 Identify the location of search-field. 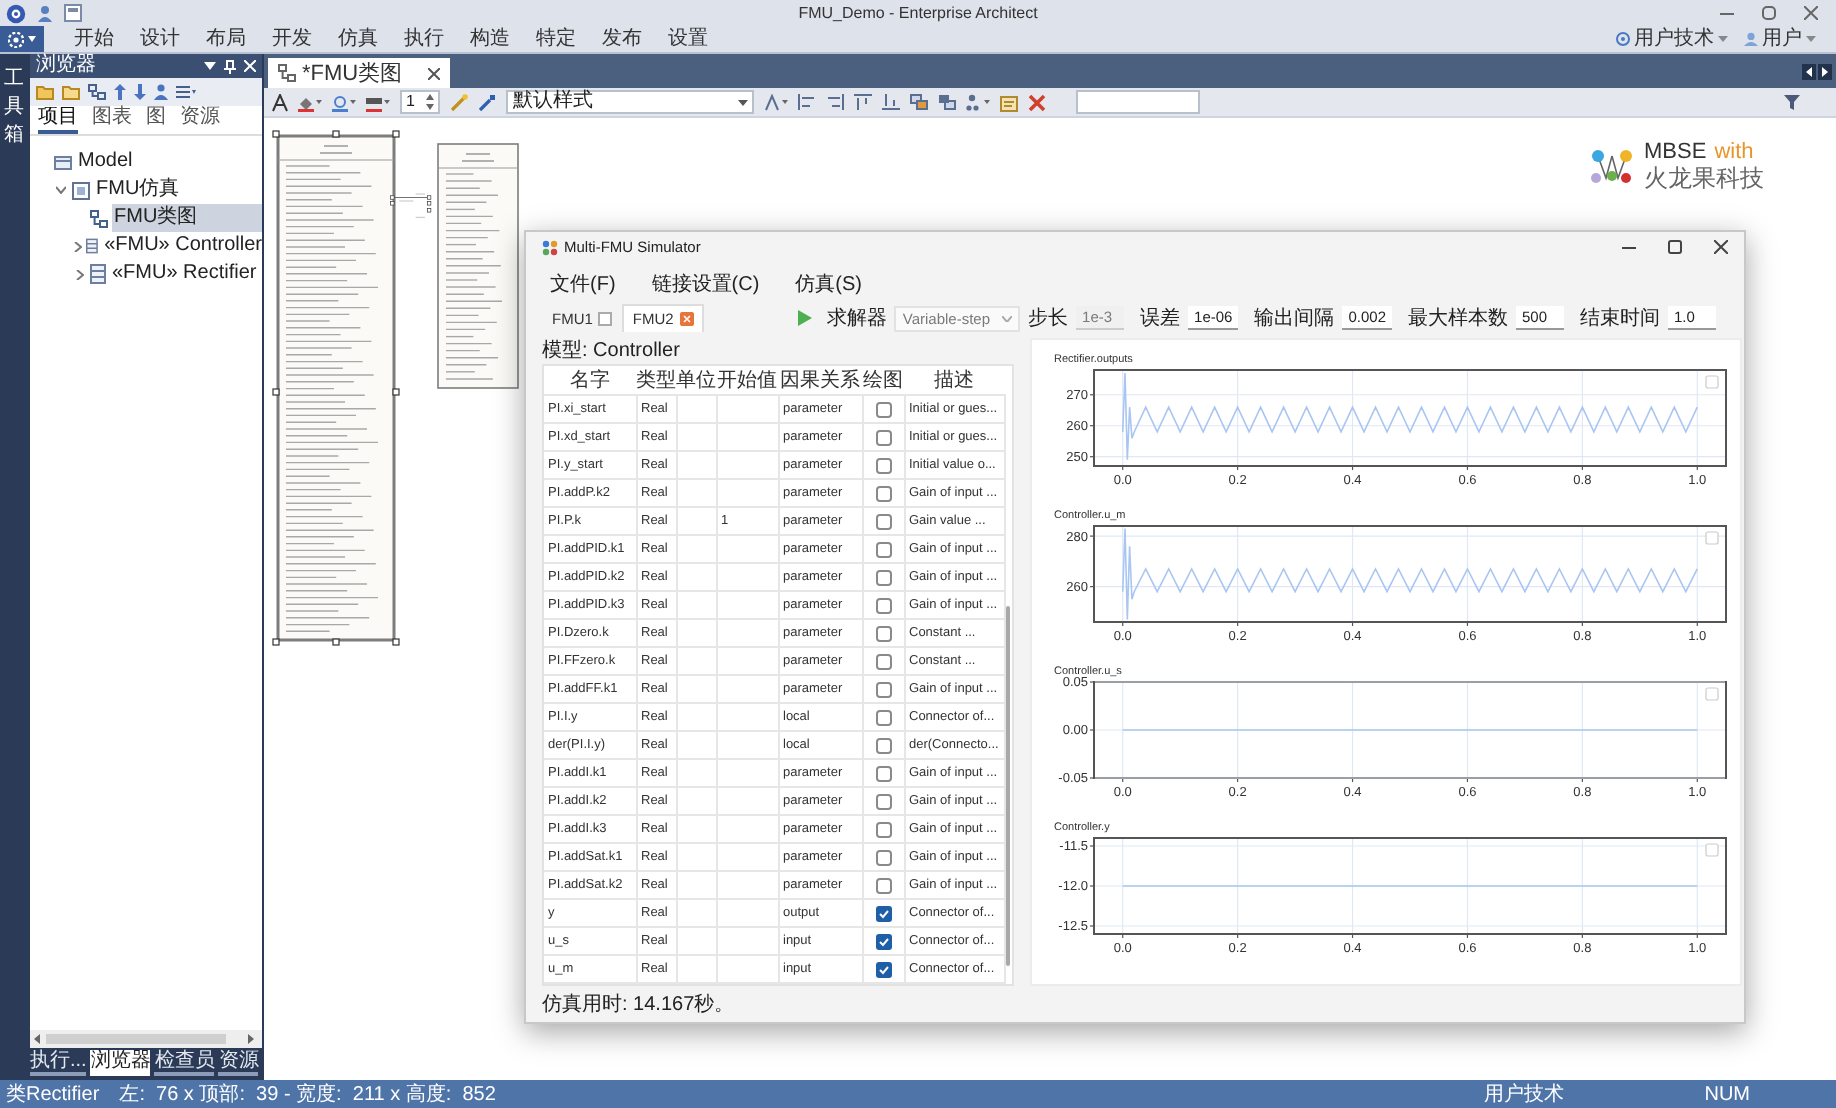
(1138, 102).